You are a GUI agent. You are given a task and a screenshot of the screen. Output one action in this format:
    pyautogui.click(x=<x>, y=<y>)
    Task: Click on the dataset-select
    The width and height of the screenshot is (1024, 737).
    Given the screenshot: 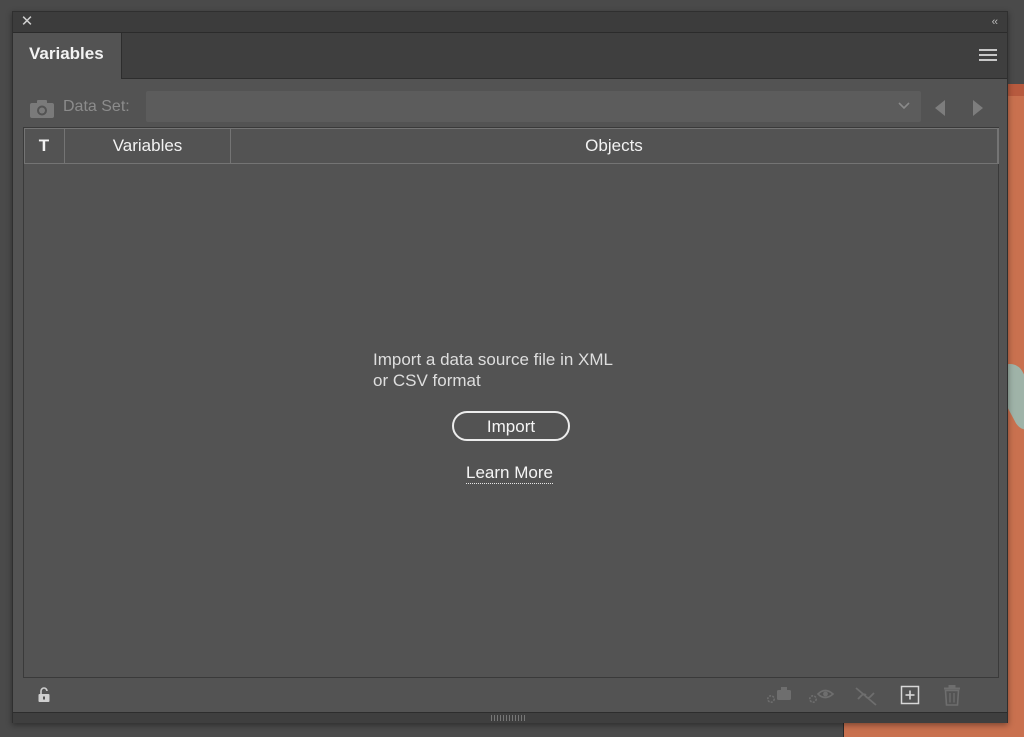 What is the action you would take?
    pyautogui.click(x=533, y=106)
    